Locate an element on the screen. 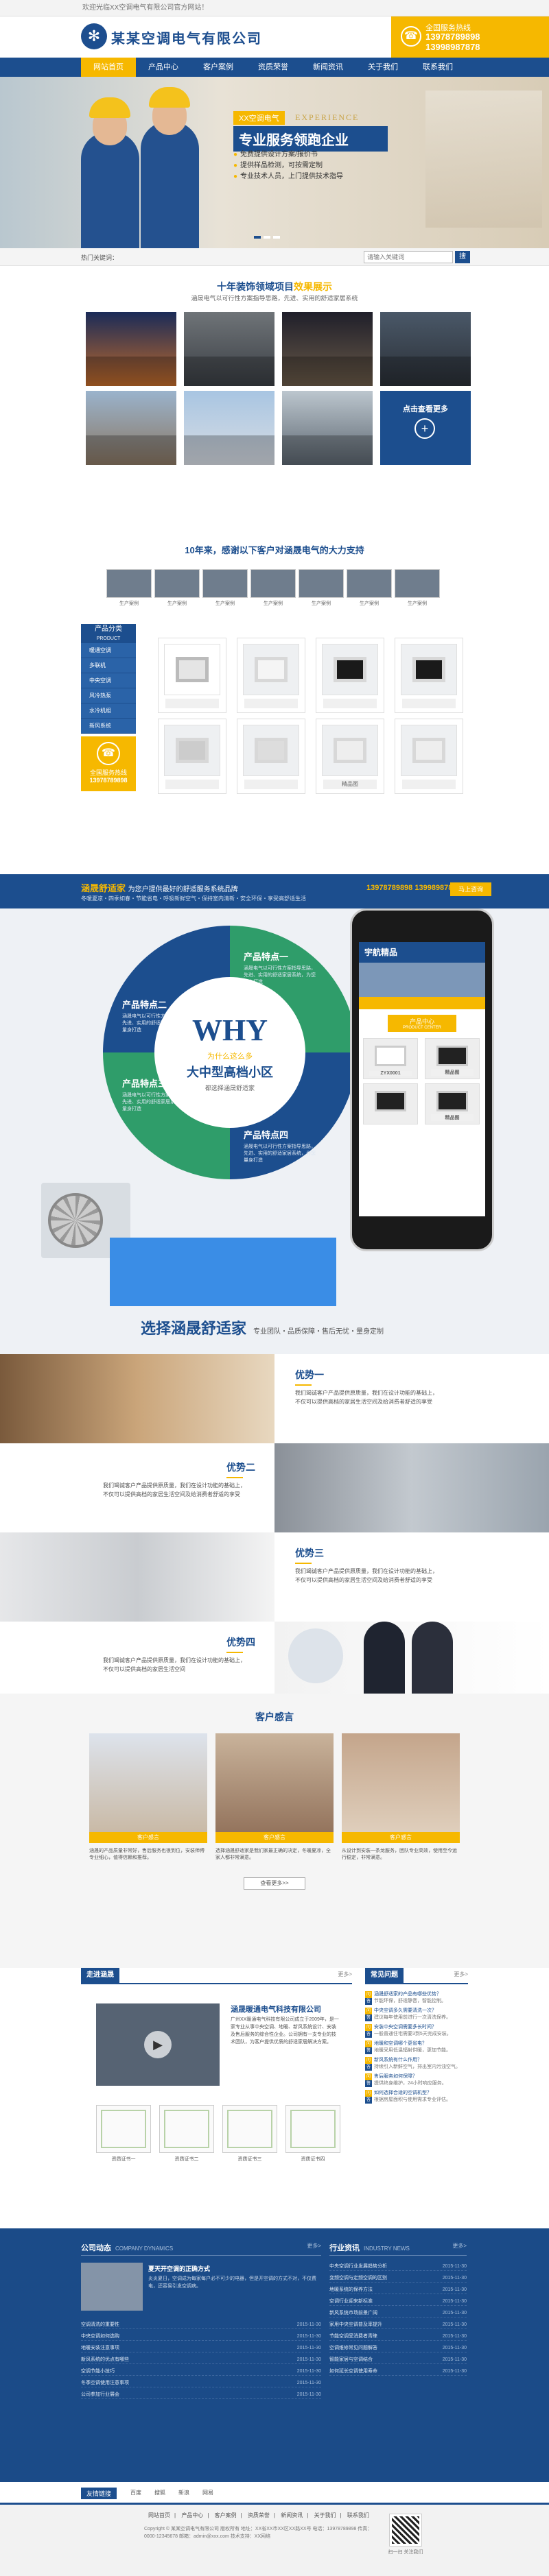 The height and width of the screenshot is (2576, 549). footer-link: 资质荣誉 is located at coordinates (259, 2515).